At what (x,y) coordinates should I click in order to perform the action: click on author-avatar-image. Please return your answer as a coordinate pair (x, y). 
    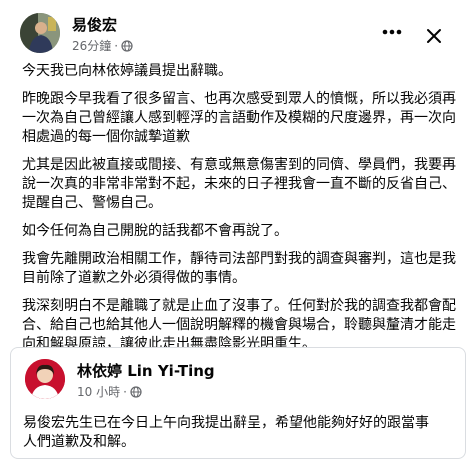
    Looking at the image, I should click on (40, 33).